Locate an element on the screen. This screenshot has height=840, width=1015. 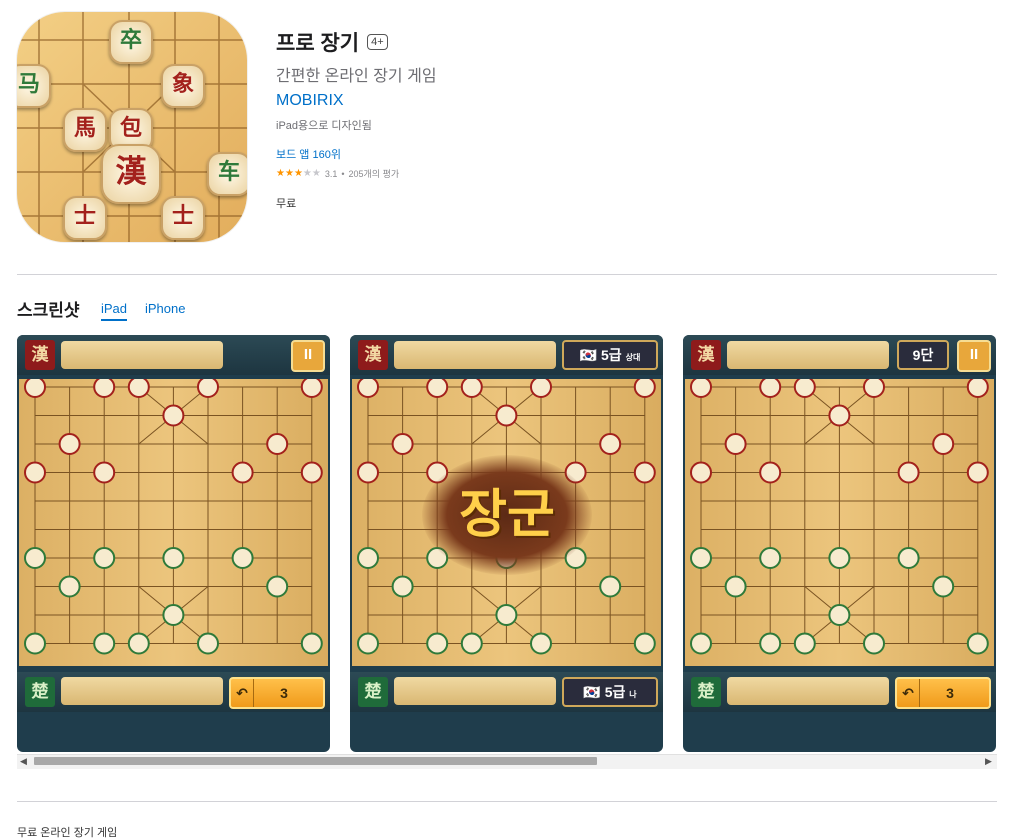
player-level-badge: 🇰🇷 5급 나 is located at coordinates (610, 692).